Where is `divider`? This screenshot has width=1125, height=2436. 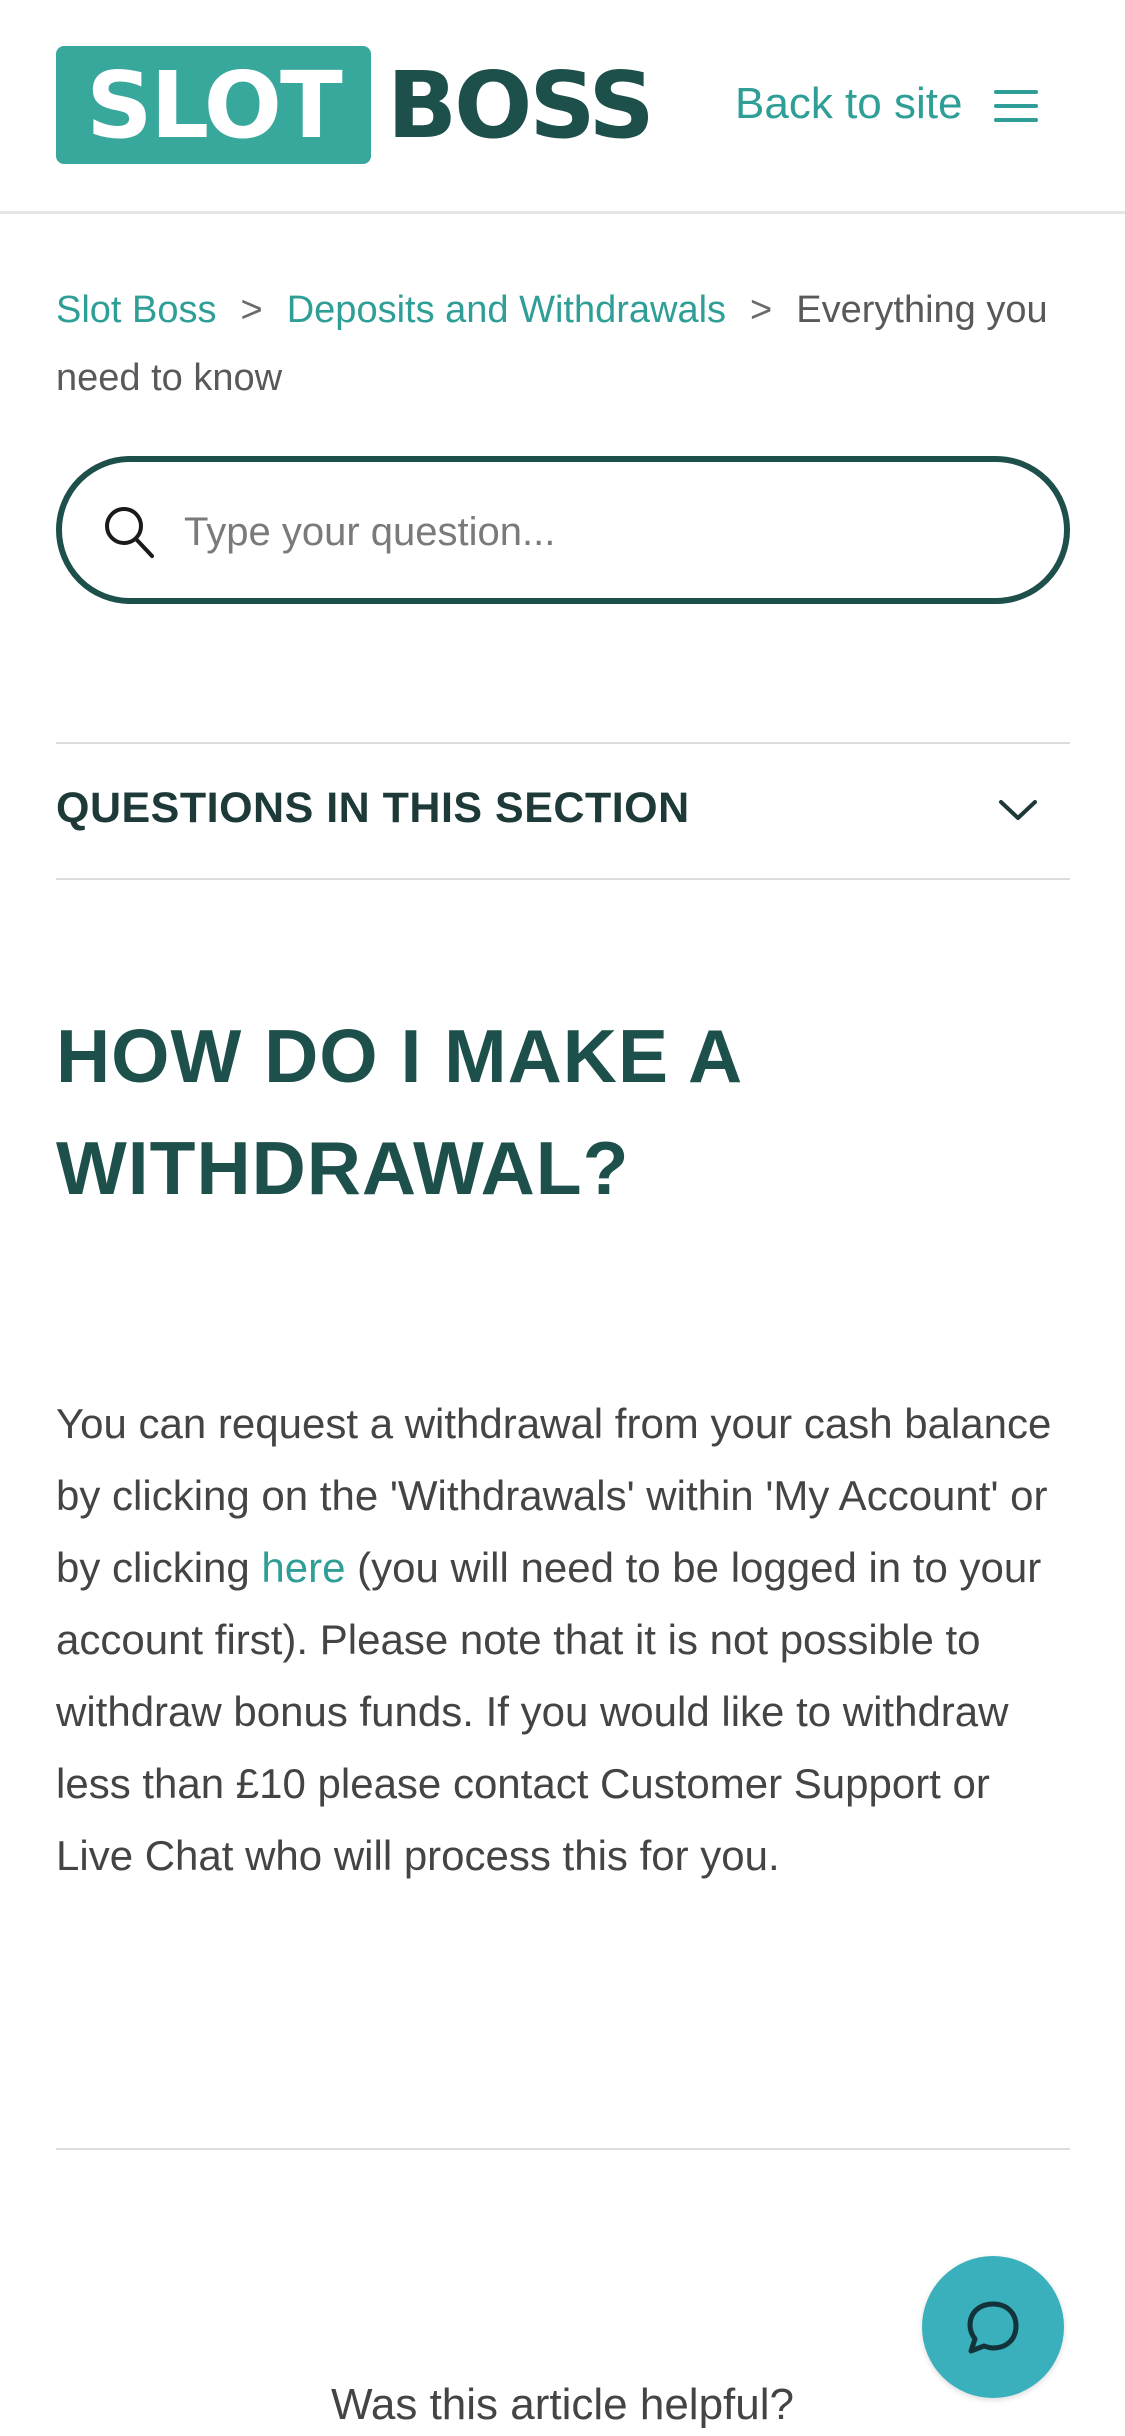
divider is located at coordinates (563, 2149).